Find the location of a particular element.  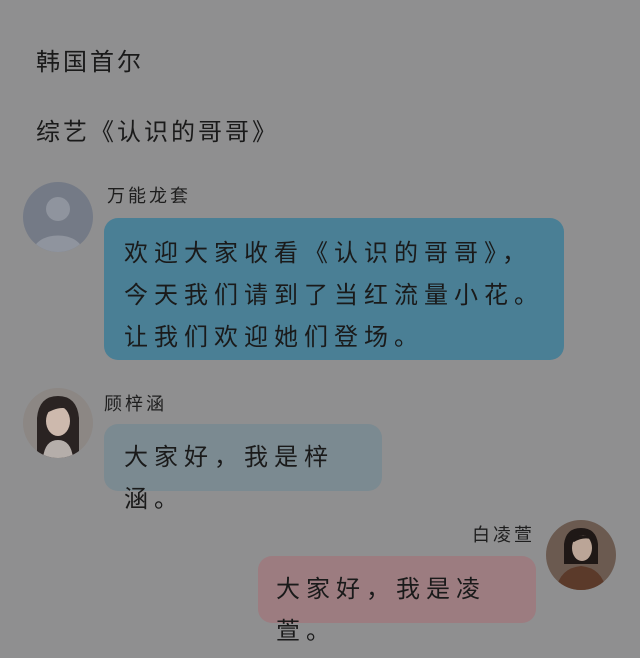

message-bubble: 大家好，我是凌萱。 is located at coordinates (397, 600).